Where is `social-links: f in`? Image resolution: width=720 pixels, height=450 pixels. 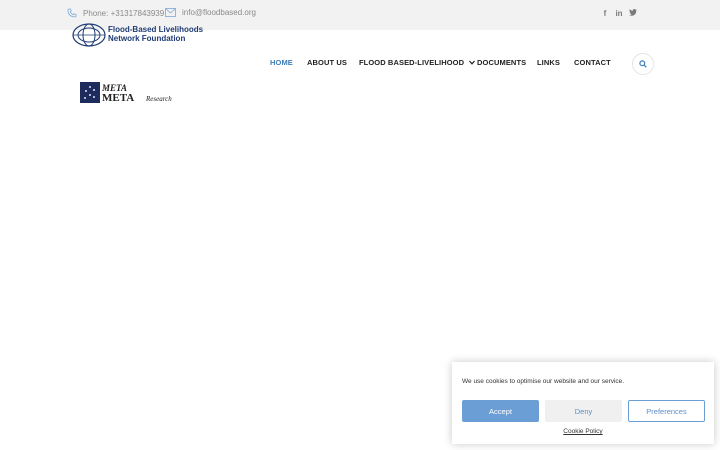
social-links: f in is located at coordinates (619, 13).